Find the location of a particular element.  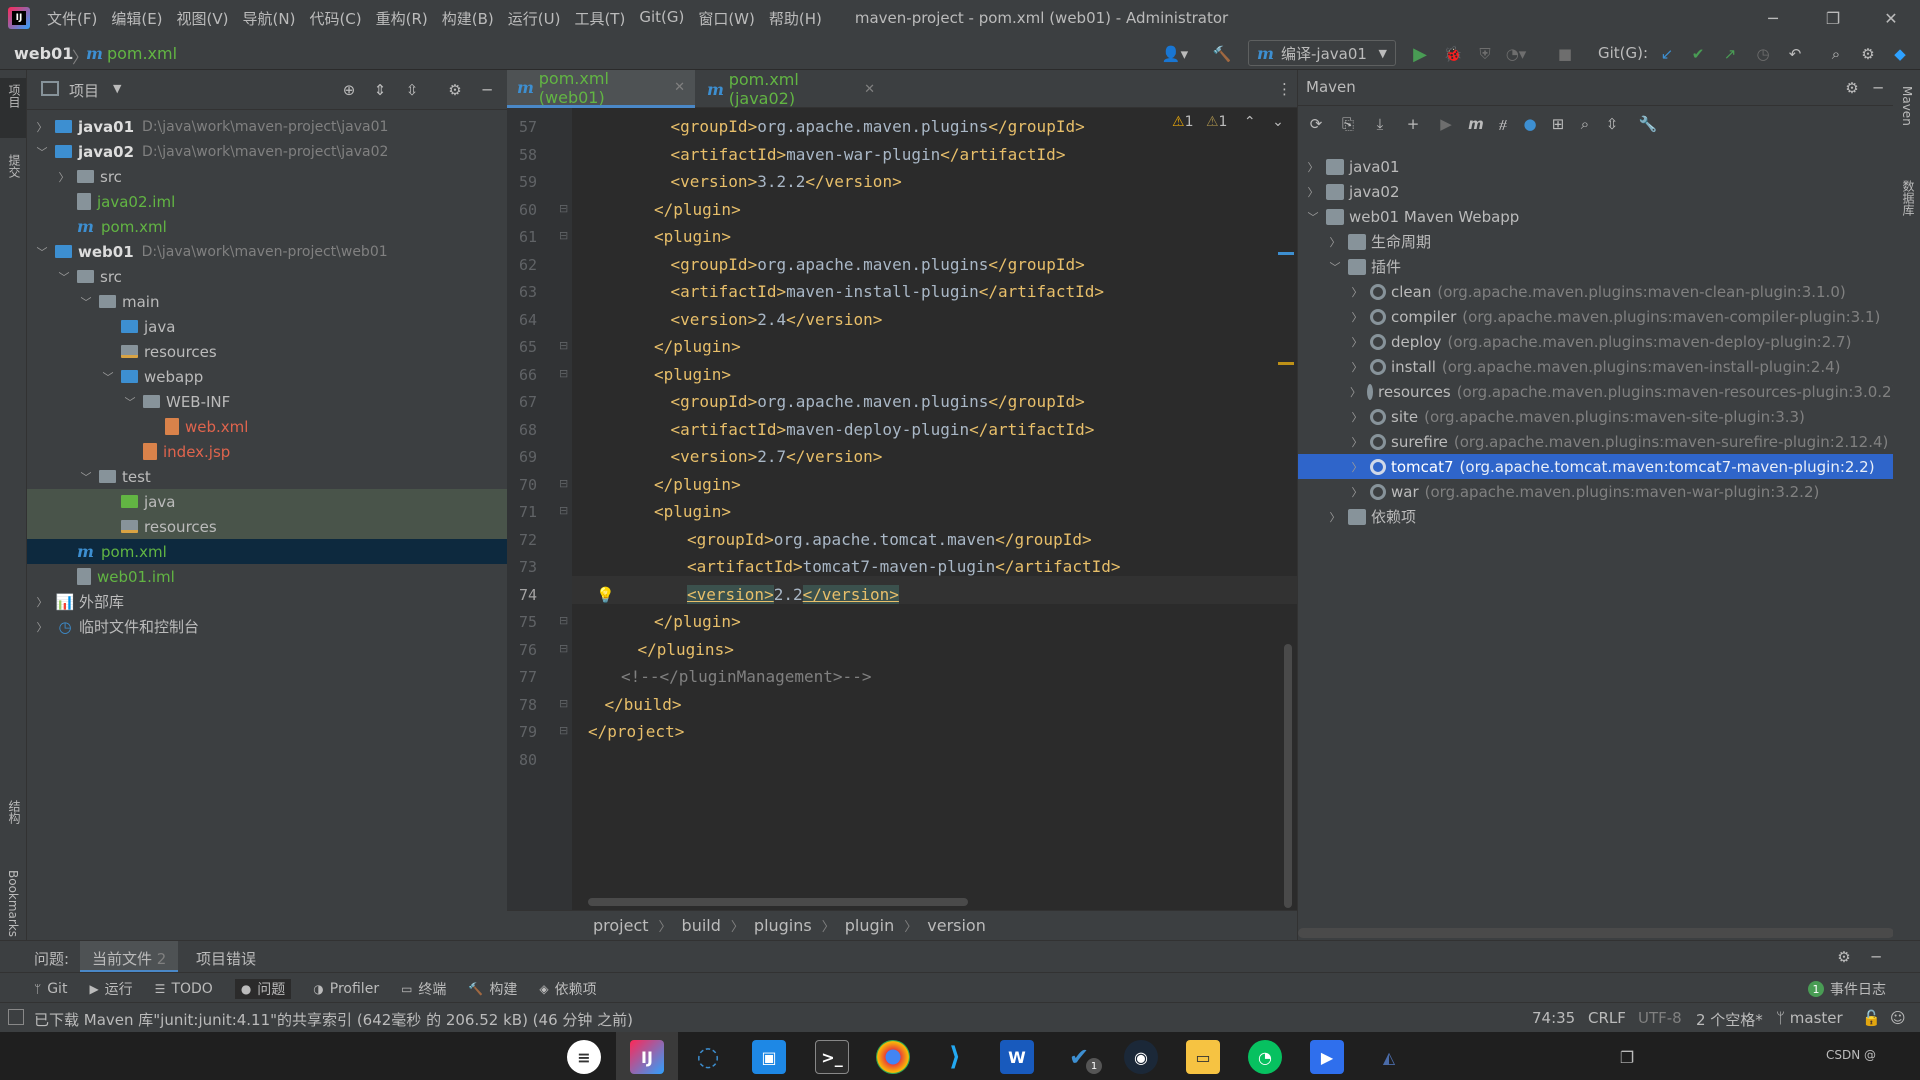

project-tree-item: resources is located at coordinates (267, 526).